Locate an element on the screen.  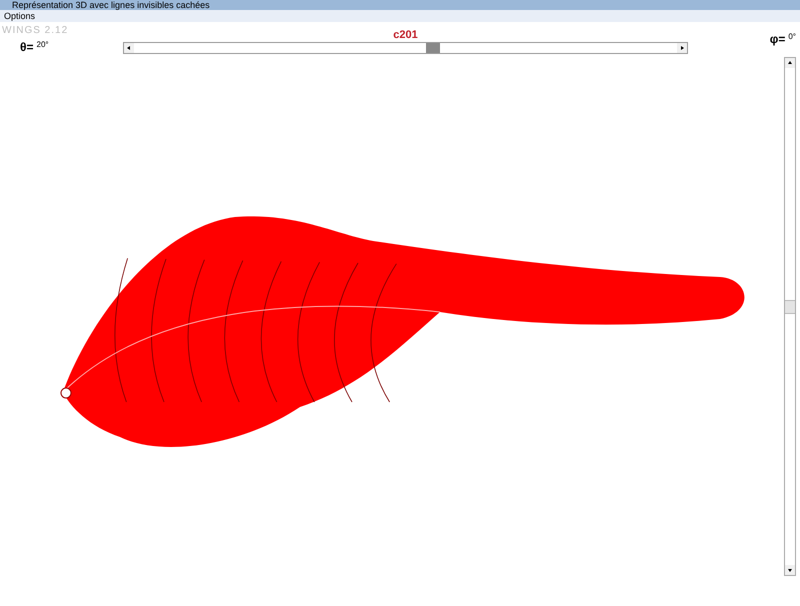
phi-value: 0° is located at coordinates (792, 36).